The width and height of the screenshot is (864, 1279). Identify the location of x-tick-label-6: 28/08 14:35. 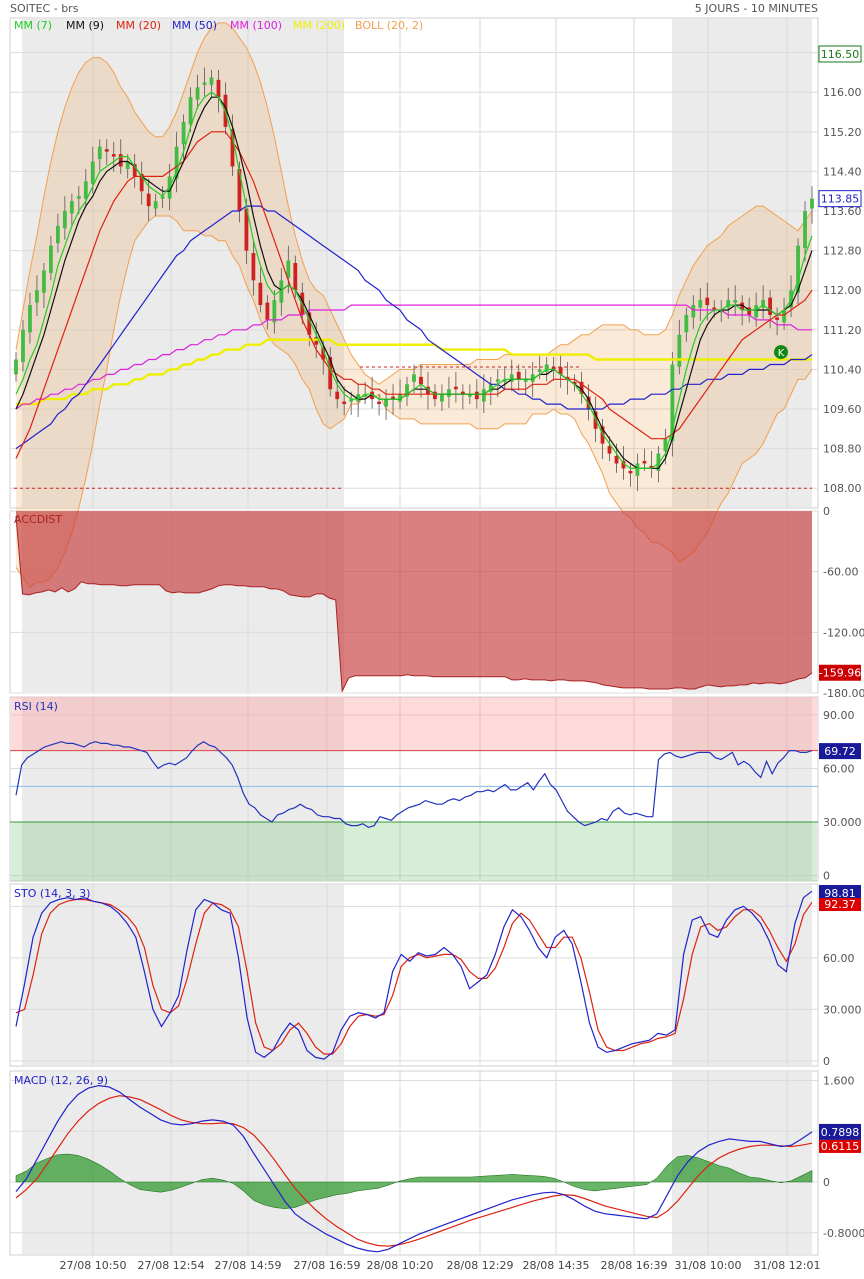
(556, 1265).